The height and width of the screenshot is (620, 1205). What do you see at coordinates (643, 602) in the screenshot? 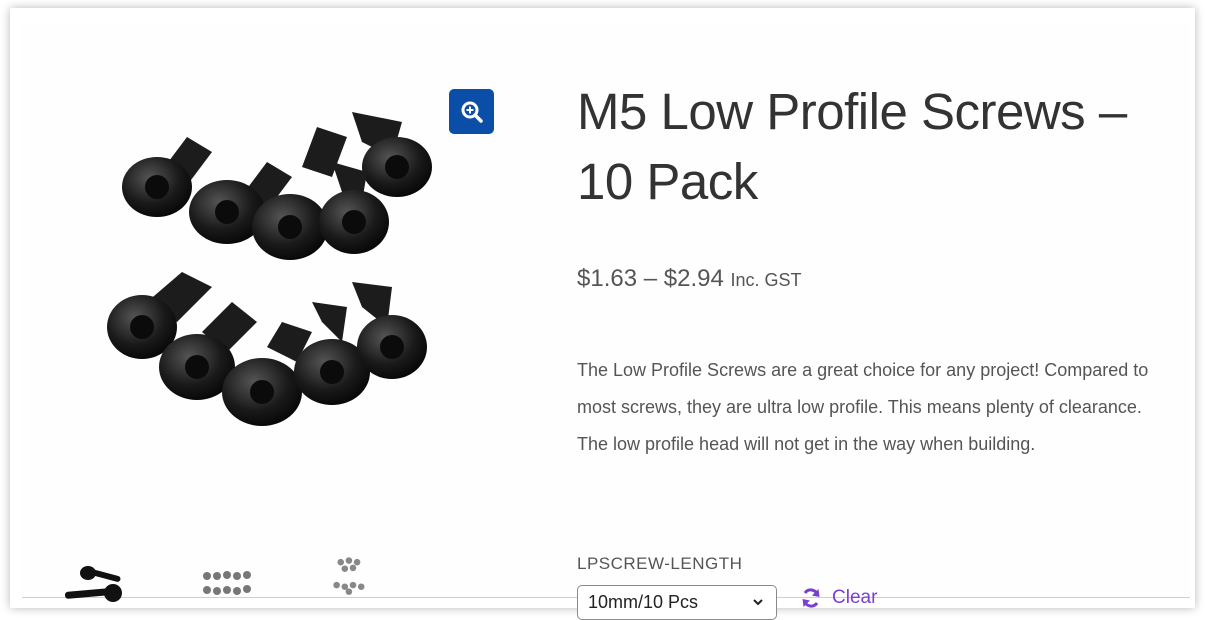
I see `length-select-value: 10mm/10 Pcs` at bounding box center [643, 602].